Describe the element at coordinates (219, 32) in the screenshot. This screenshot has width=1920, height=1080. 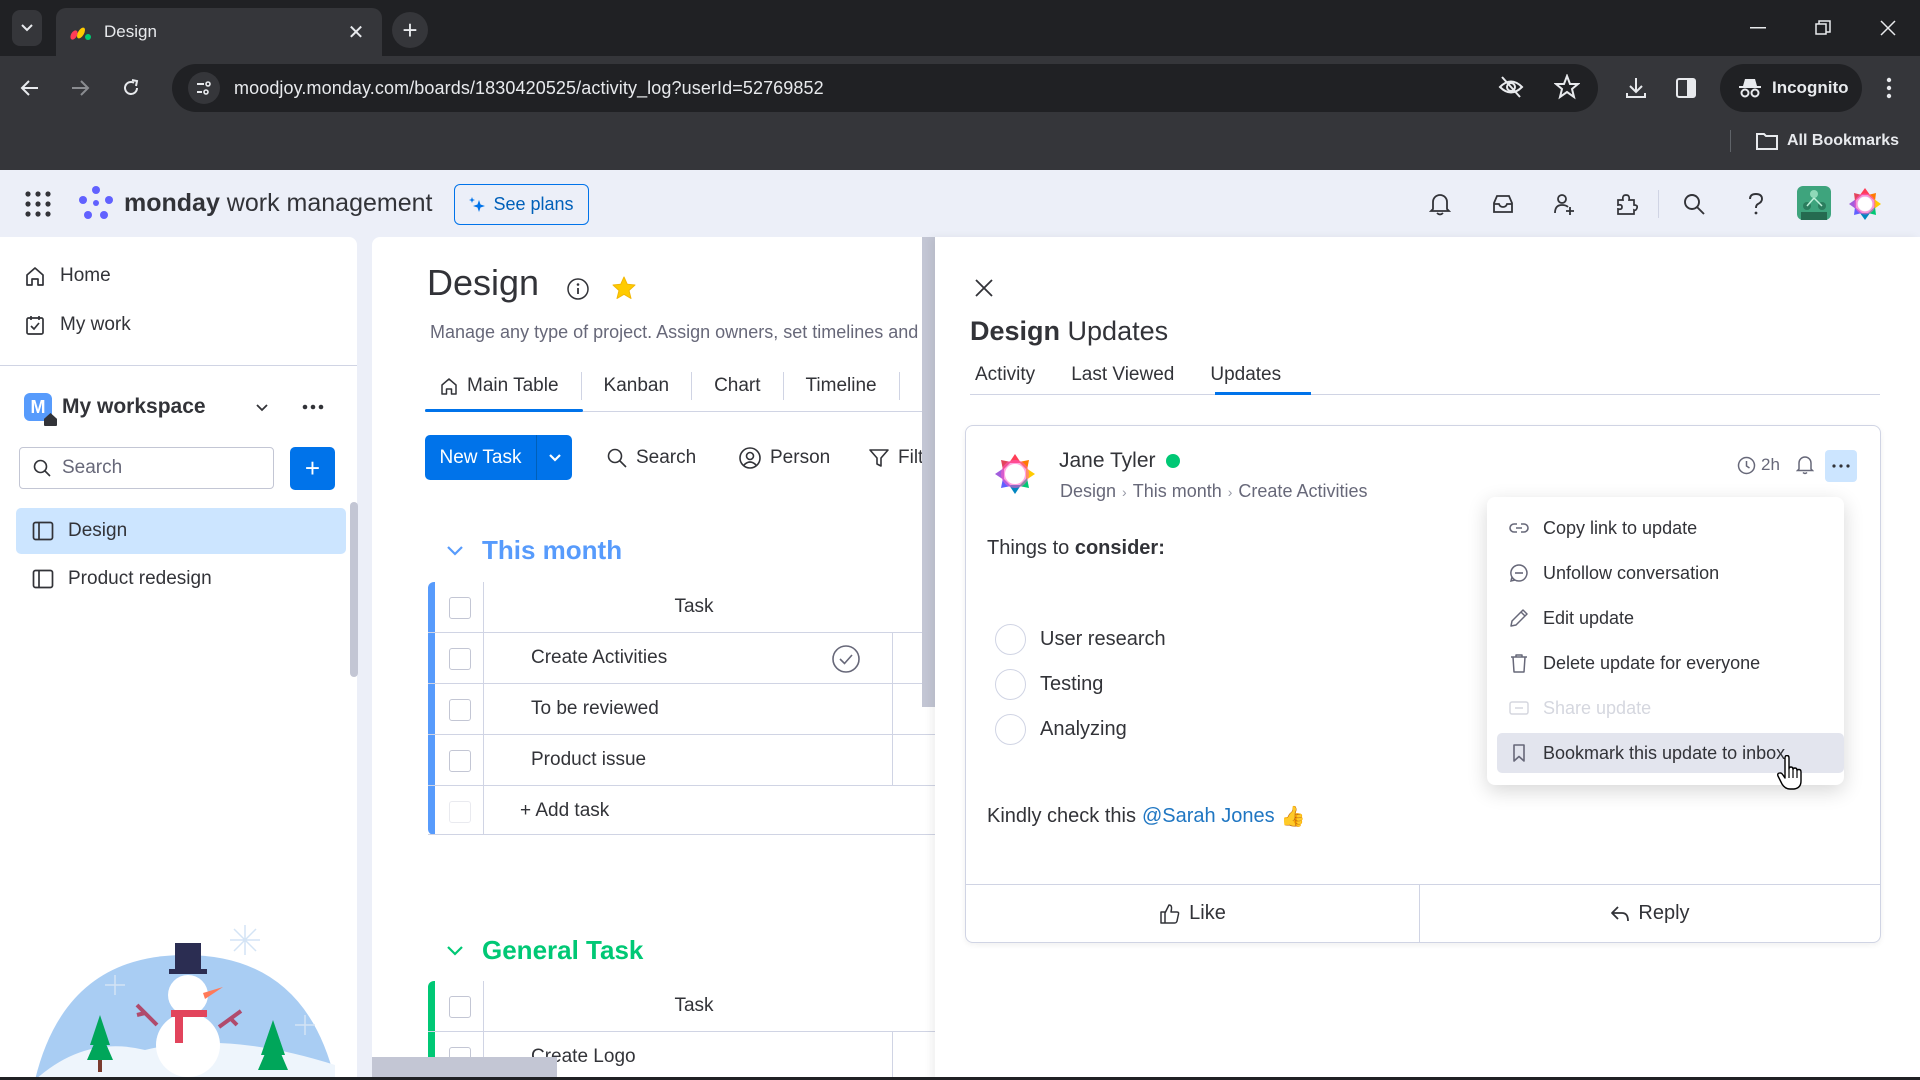
I see `browser-tab: Design ✕` at that location.